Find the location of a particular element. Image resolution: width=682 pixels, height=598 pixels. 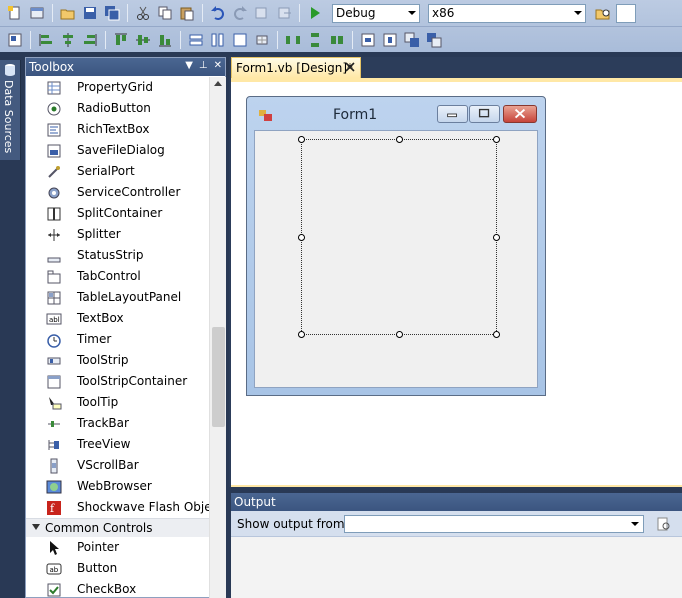

toolbox-scrollbar is located at coordinates (217, 337).